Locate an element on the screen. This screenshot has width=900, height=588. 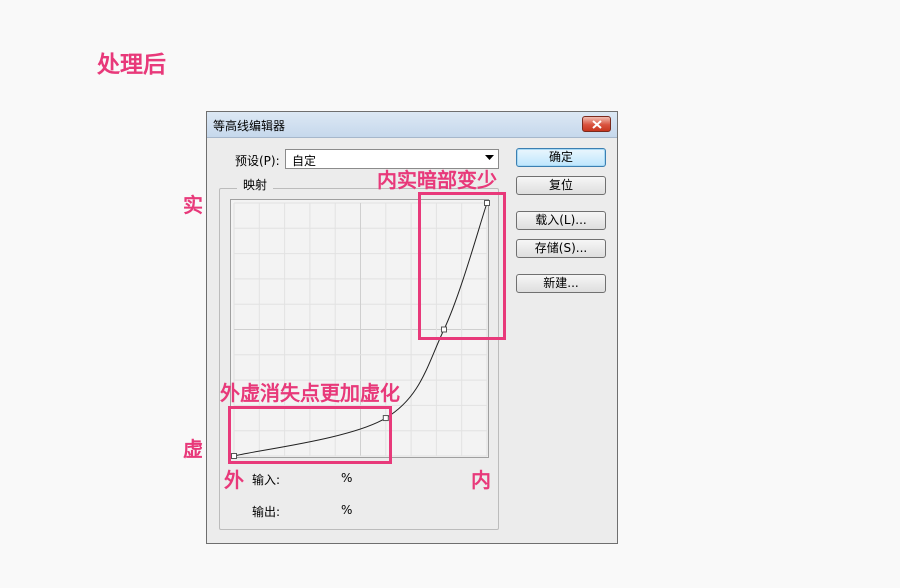
side-label-bottom: 虚 is located at coordinates (193, 449).